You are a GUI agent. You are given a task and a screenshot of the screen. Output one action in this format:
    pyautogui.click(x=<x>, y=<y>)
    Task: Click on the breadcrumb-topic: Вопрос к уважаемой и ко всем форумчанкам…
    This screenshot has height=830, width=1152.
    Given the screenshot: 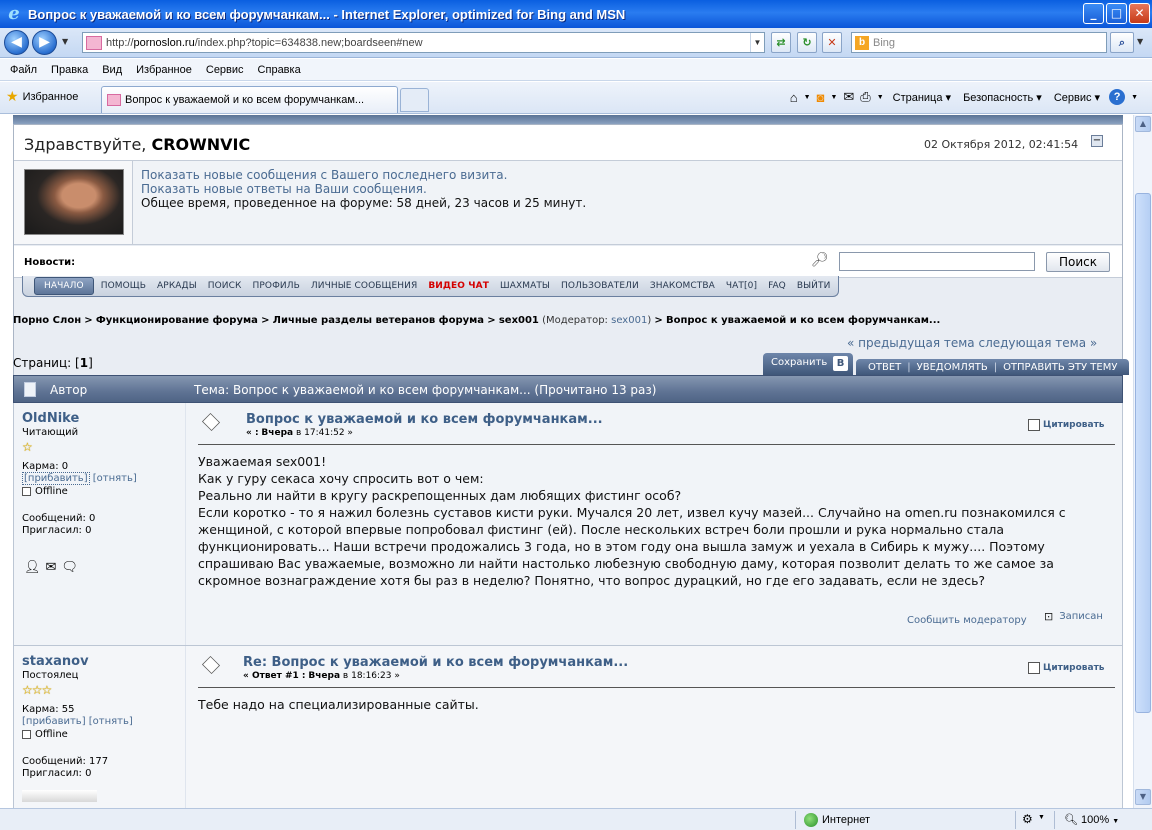 What is the action you would take?
    pyautogui.click(x=803, y=320)
    